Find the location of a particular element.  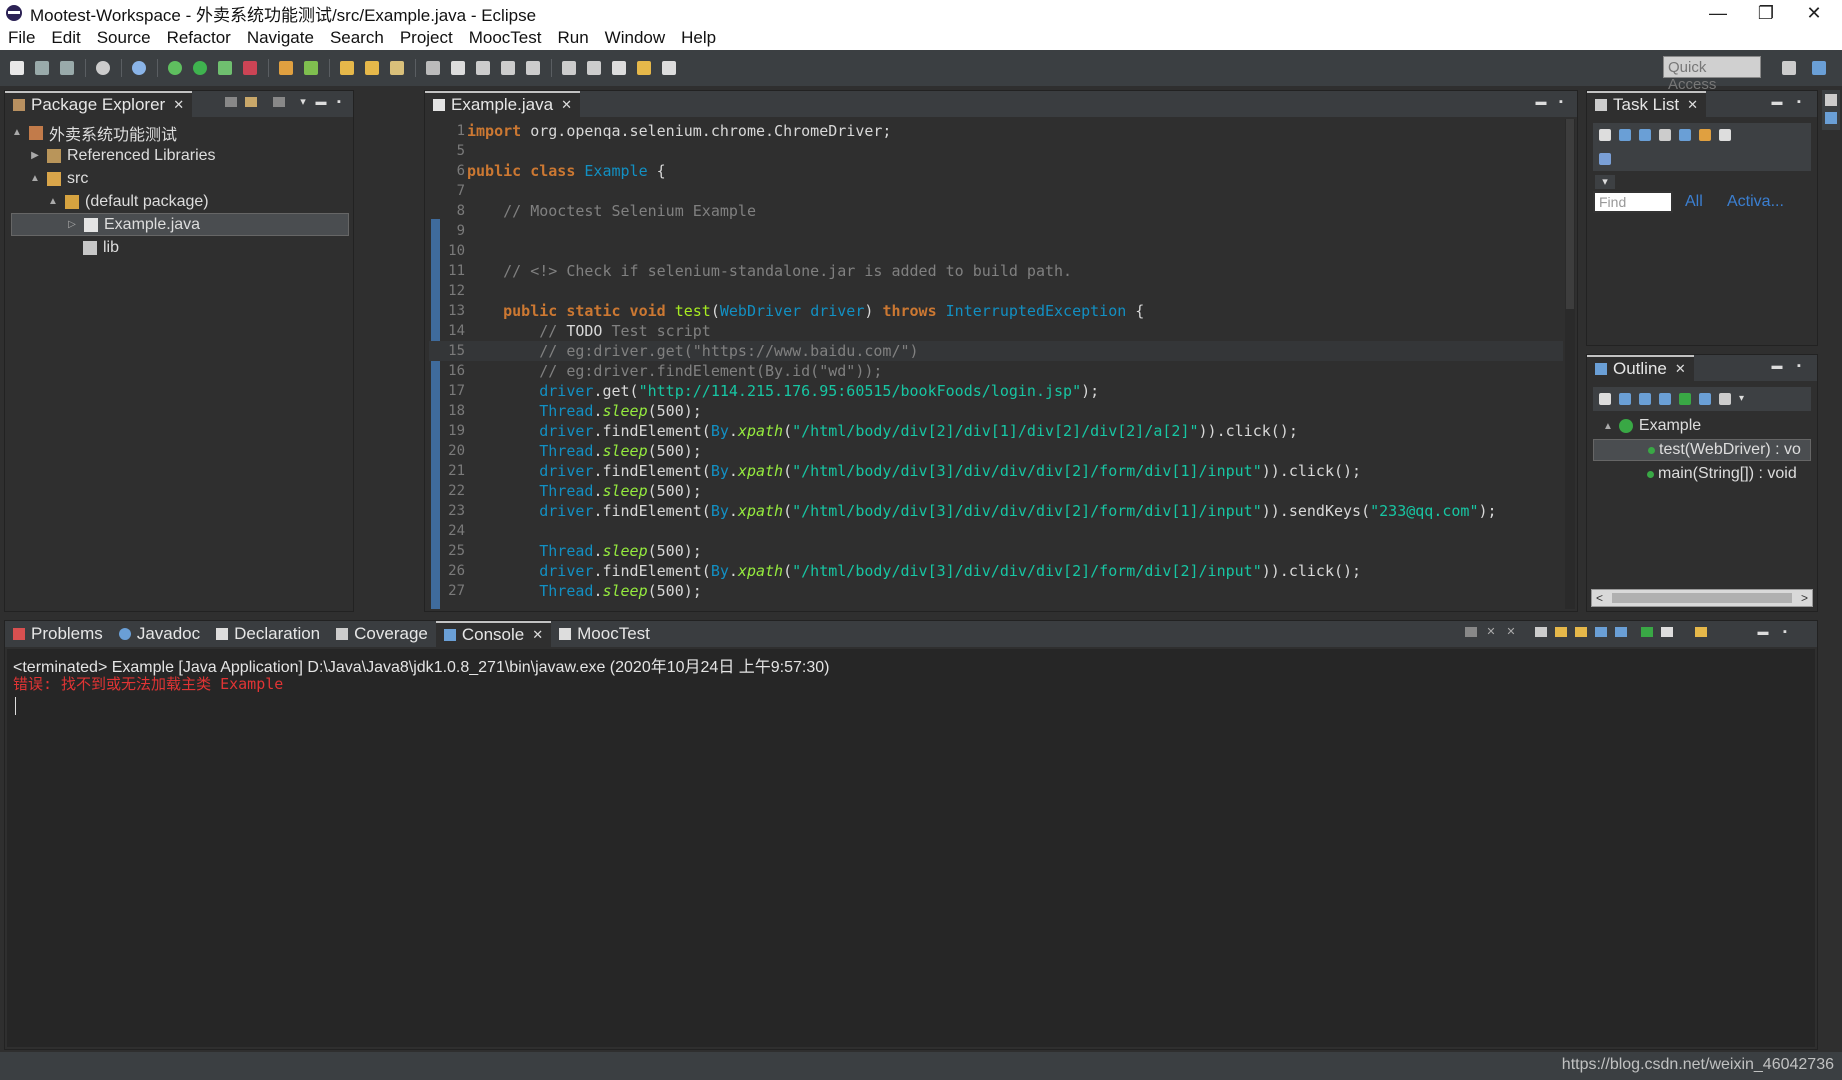

profile-icon is located at coordinates (103, 68).